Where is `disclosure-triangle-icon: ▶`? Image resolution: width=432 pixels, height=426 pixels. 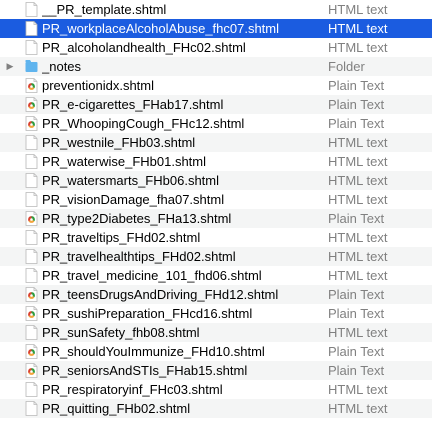 disclosure-triangle-icon: ▶ is located at coordinates (10, 66).